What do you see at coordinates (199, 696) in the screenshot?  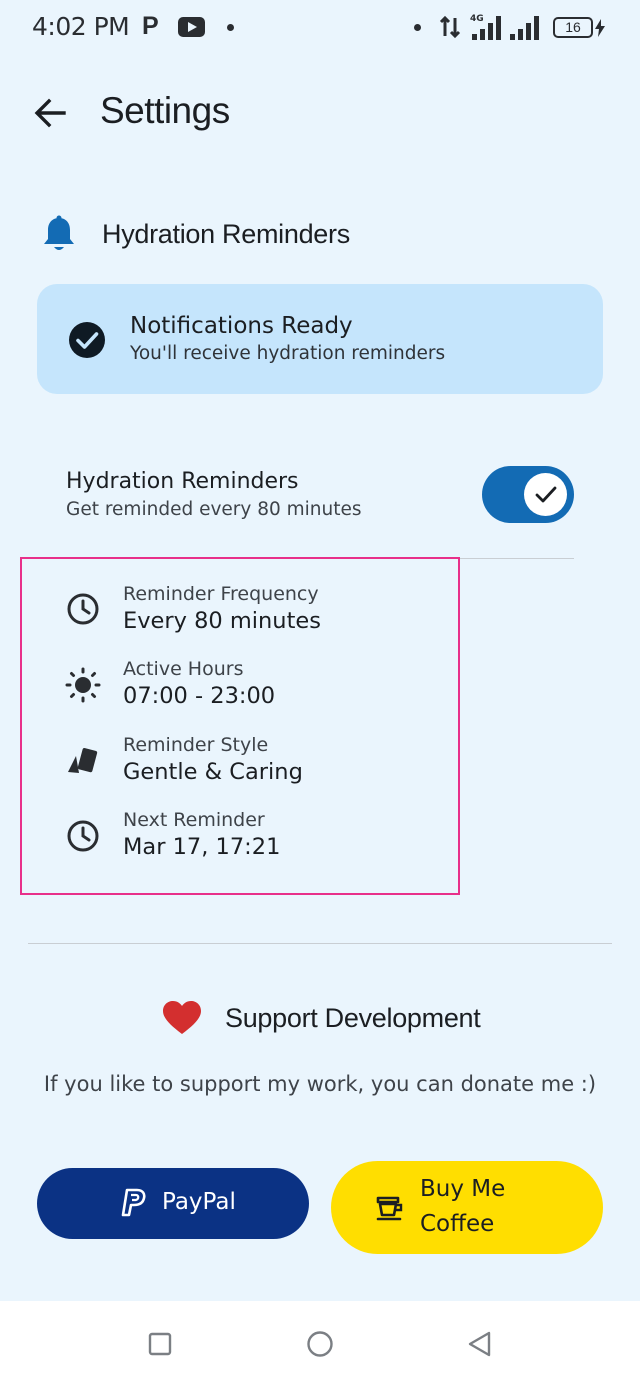 I see `detail-value-active-hours: 07:00 - 23:00` at bounding box center [199, 696].